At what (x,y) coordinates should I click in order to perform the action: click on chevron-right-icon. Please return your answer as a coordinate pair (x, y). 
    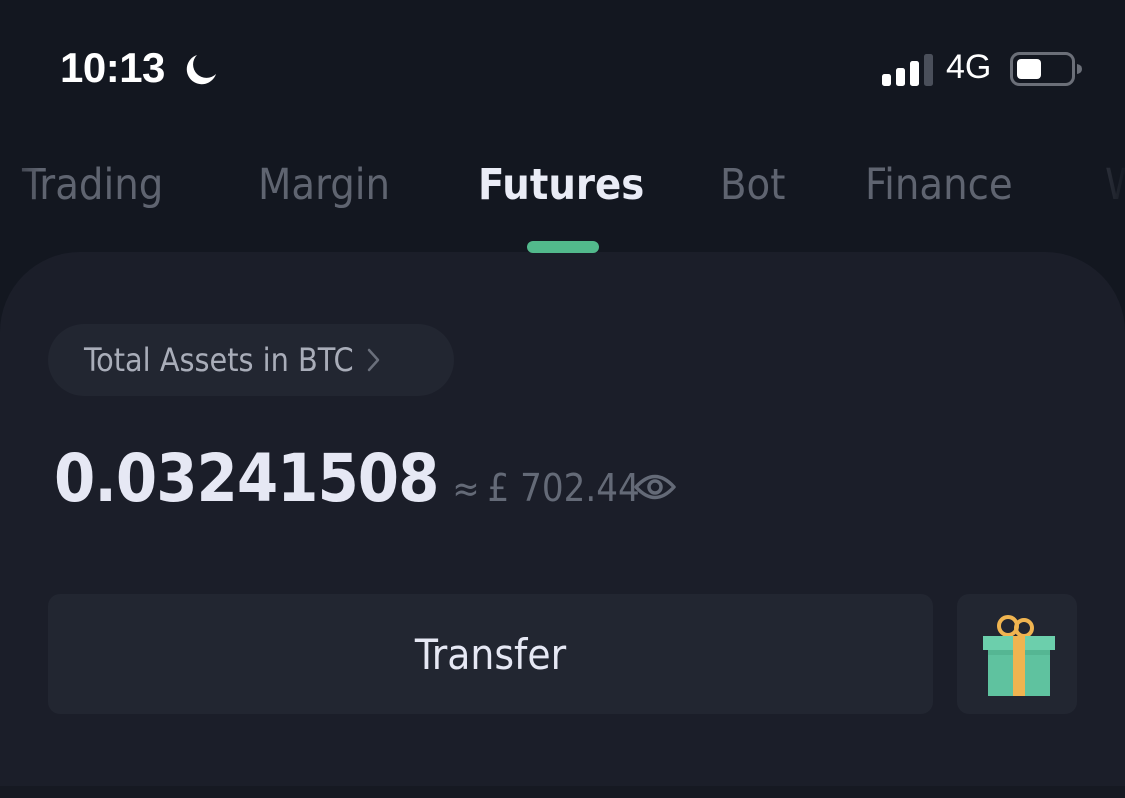
    Looking at the image, I should click on (373, 360).